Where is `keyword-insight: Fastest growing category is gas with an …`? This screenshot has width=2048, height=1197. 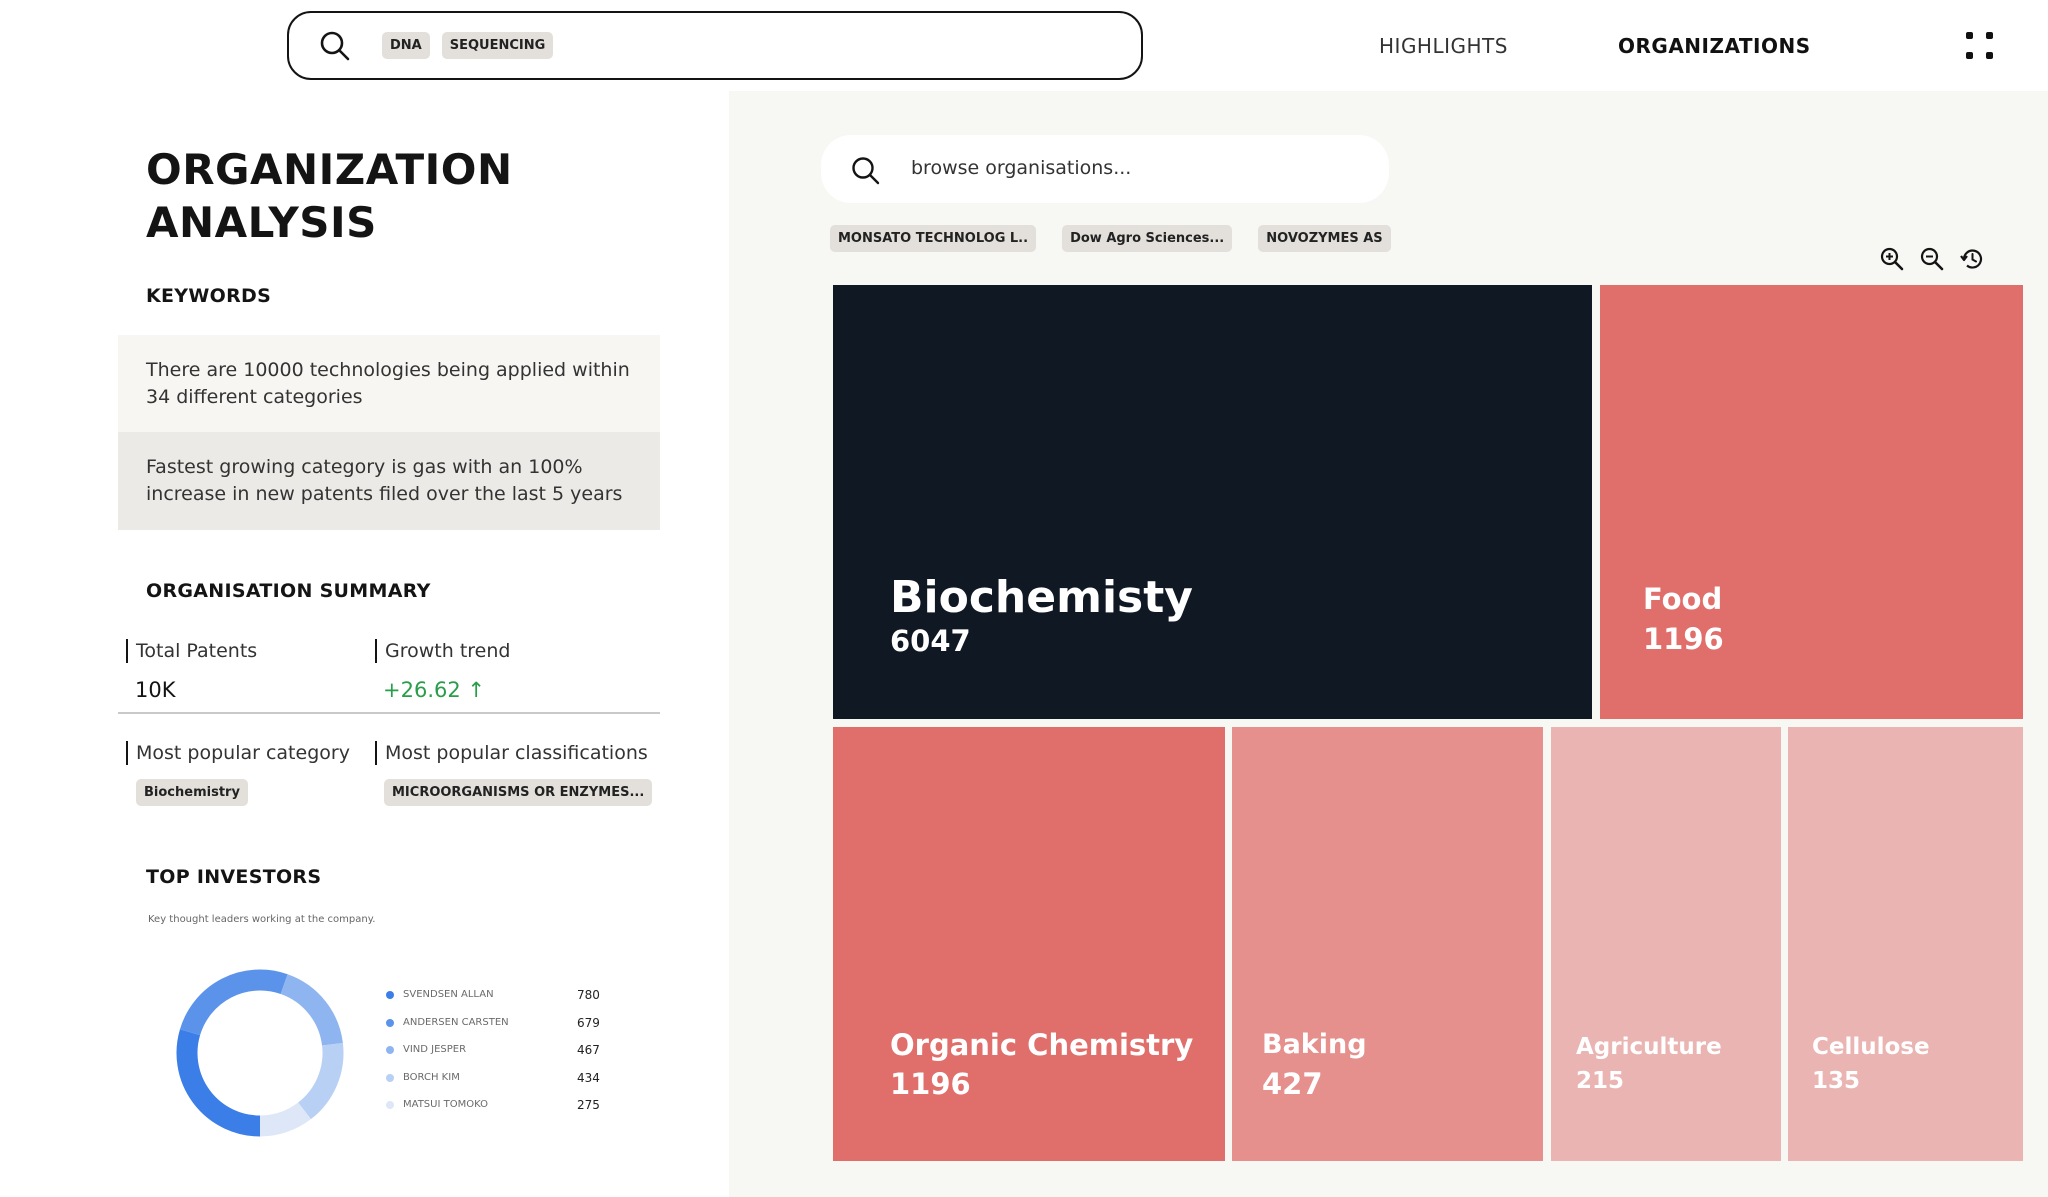
keyword-insight: Fastest growing category is gas with an … is located at coordinates (389, 481).